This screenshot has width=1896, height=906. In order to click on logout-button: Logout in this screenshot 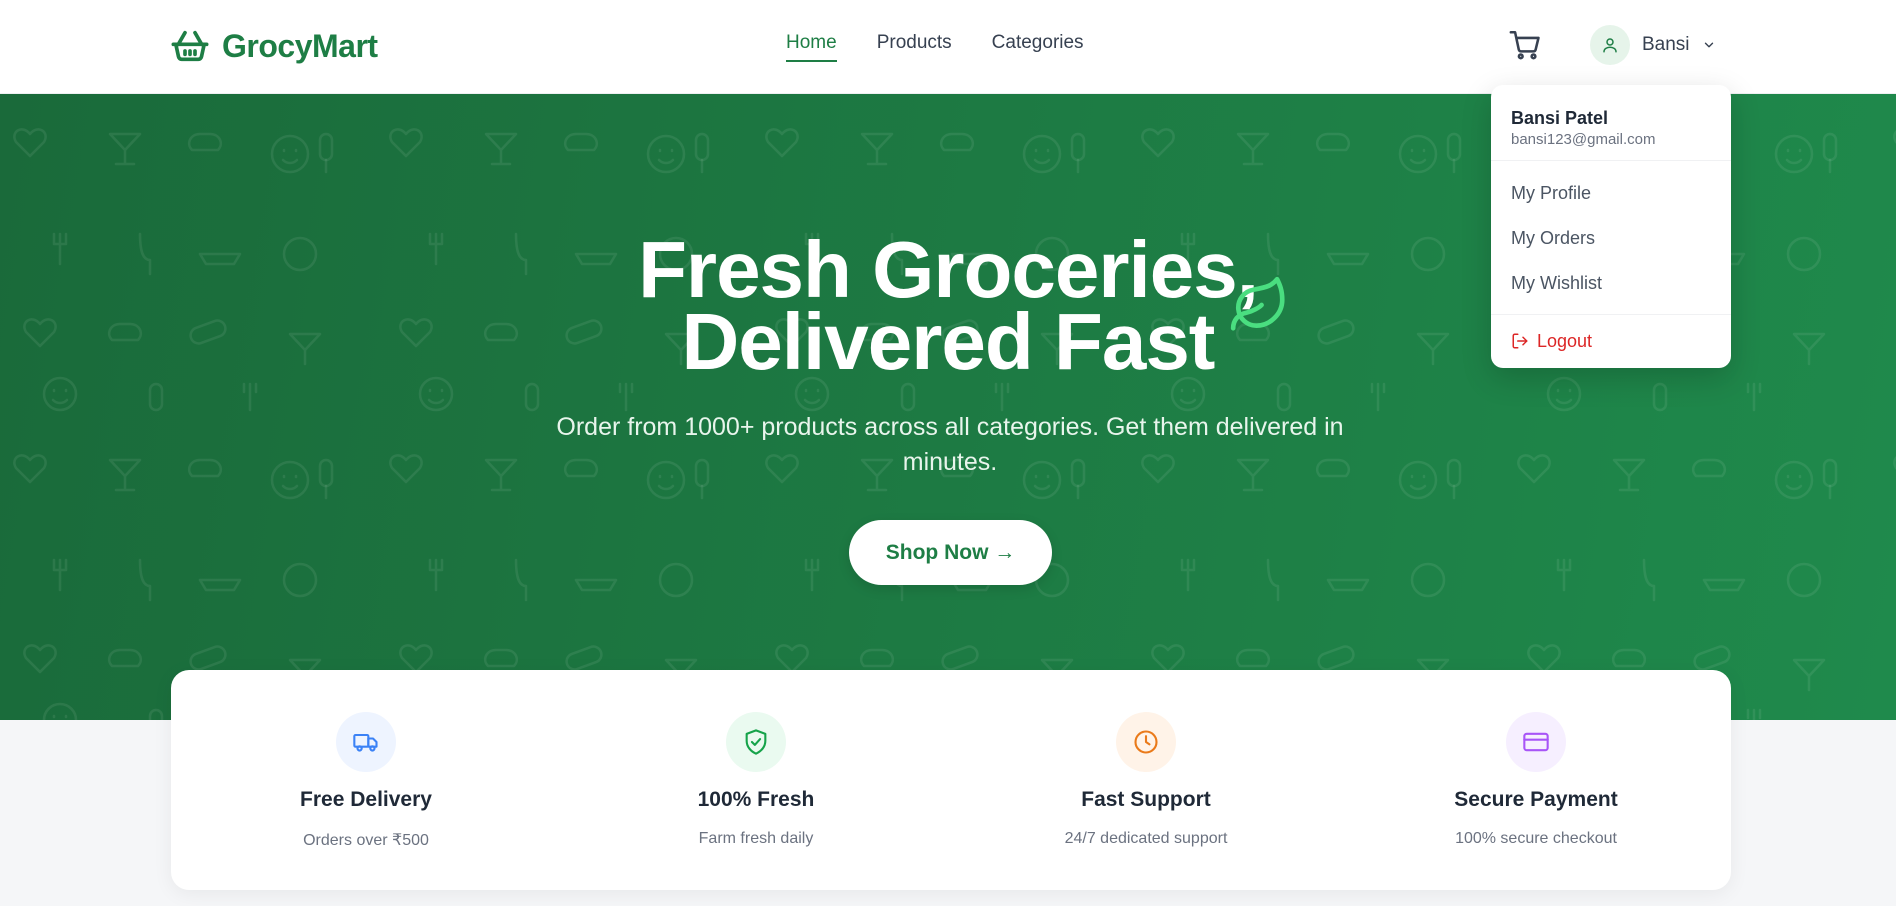, I will do `click(1611, 341)`.